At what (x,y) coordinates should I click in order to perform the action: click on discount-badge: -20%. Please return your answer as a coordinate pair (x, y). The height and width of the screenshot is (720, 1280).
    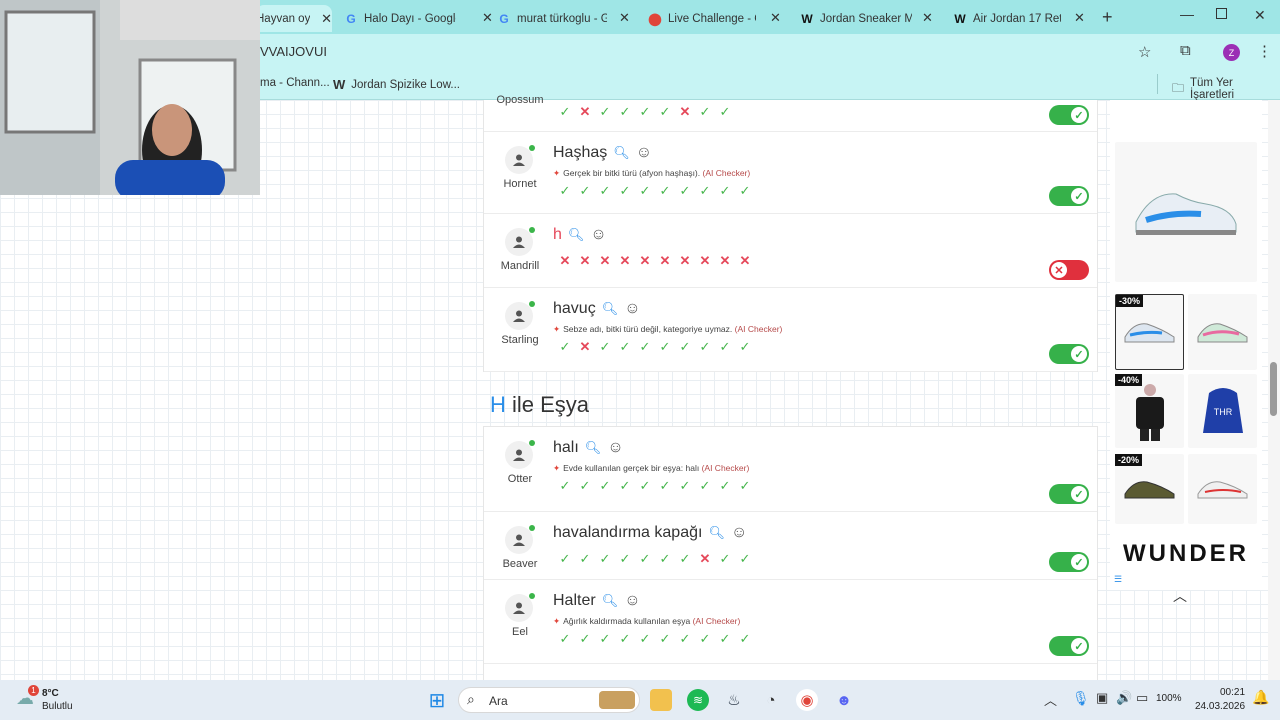
    Looking at the image, I should click on (1129, 460).